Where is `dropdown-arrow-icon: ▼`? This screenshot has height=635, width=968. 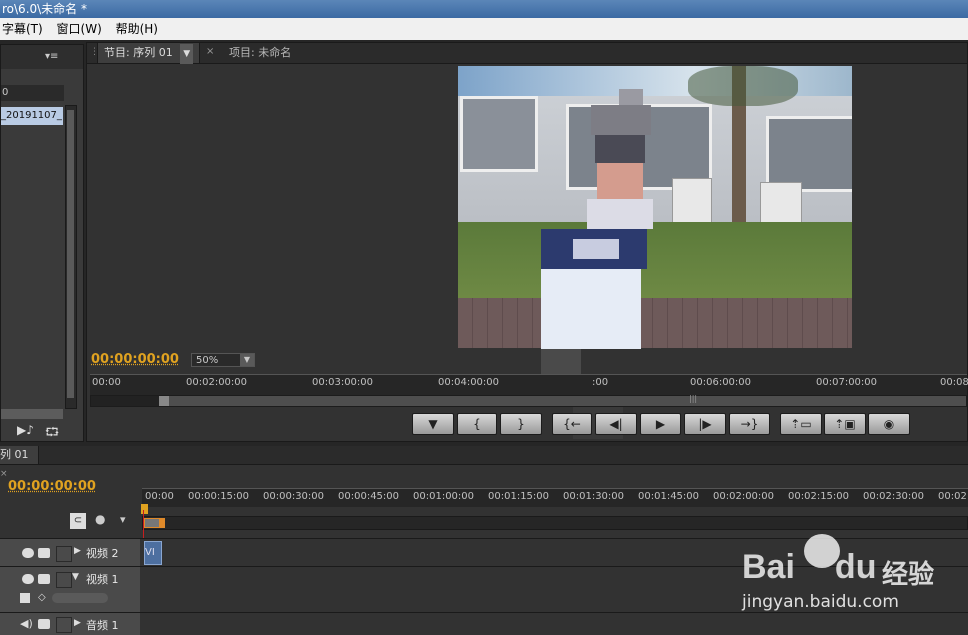 dropdown-arrow-icon: ▼ is located at coordinates (187, 54).